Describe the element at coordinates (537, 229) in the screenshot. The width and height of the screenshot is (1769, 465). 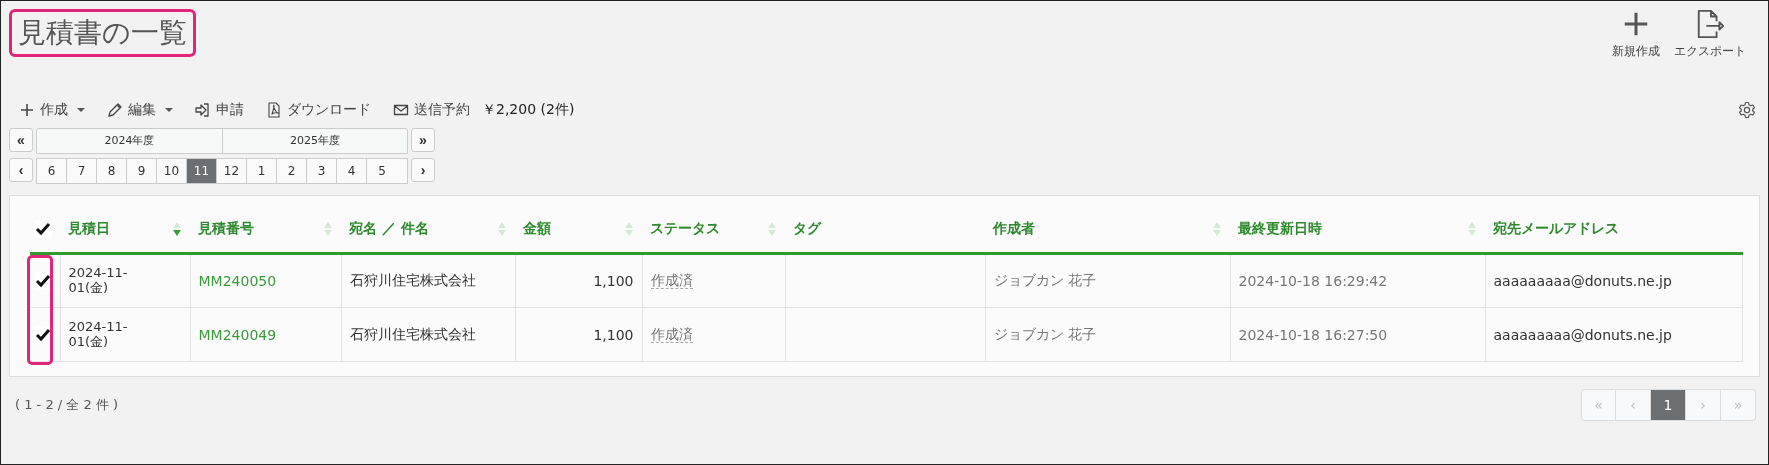
I see `column-header: 金額` at that location.